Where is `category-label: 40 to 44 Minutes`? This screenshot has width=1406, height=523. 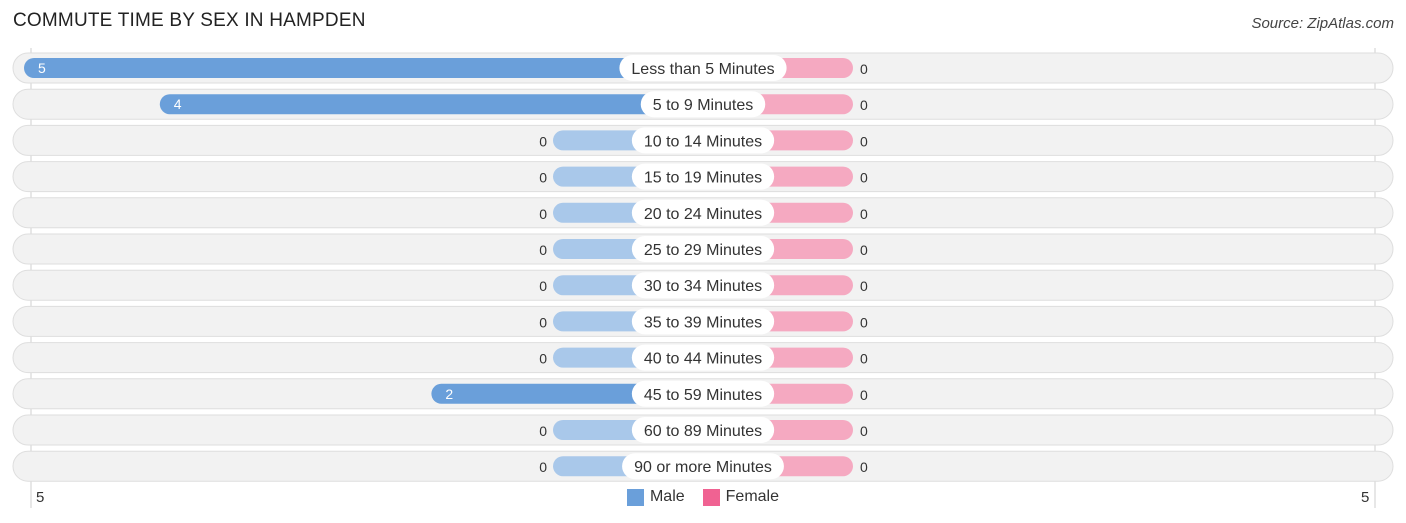
category-label: 40 to 44 Minutes is located at coordinates (703, 359).